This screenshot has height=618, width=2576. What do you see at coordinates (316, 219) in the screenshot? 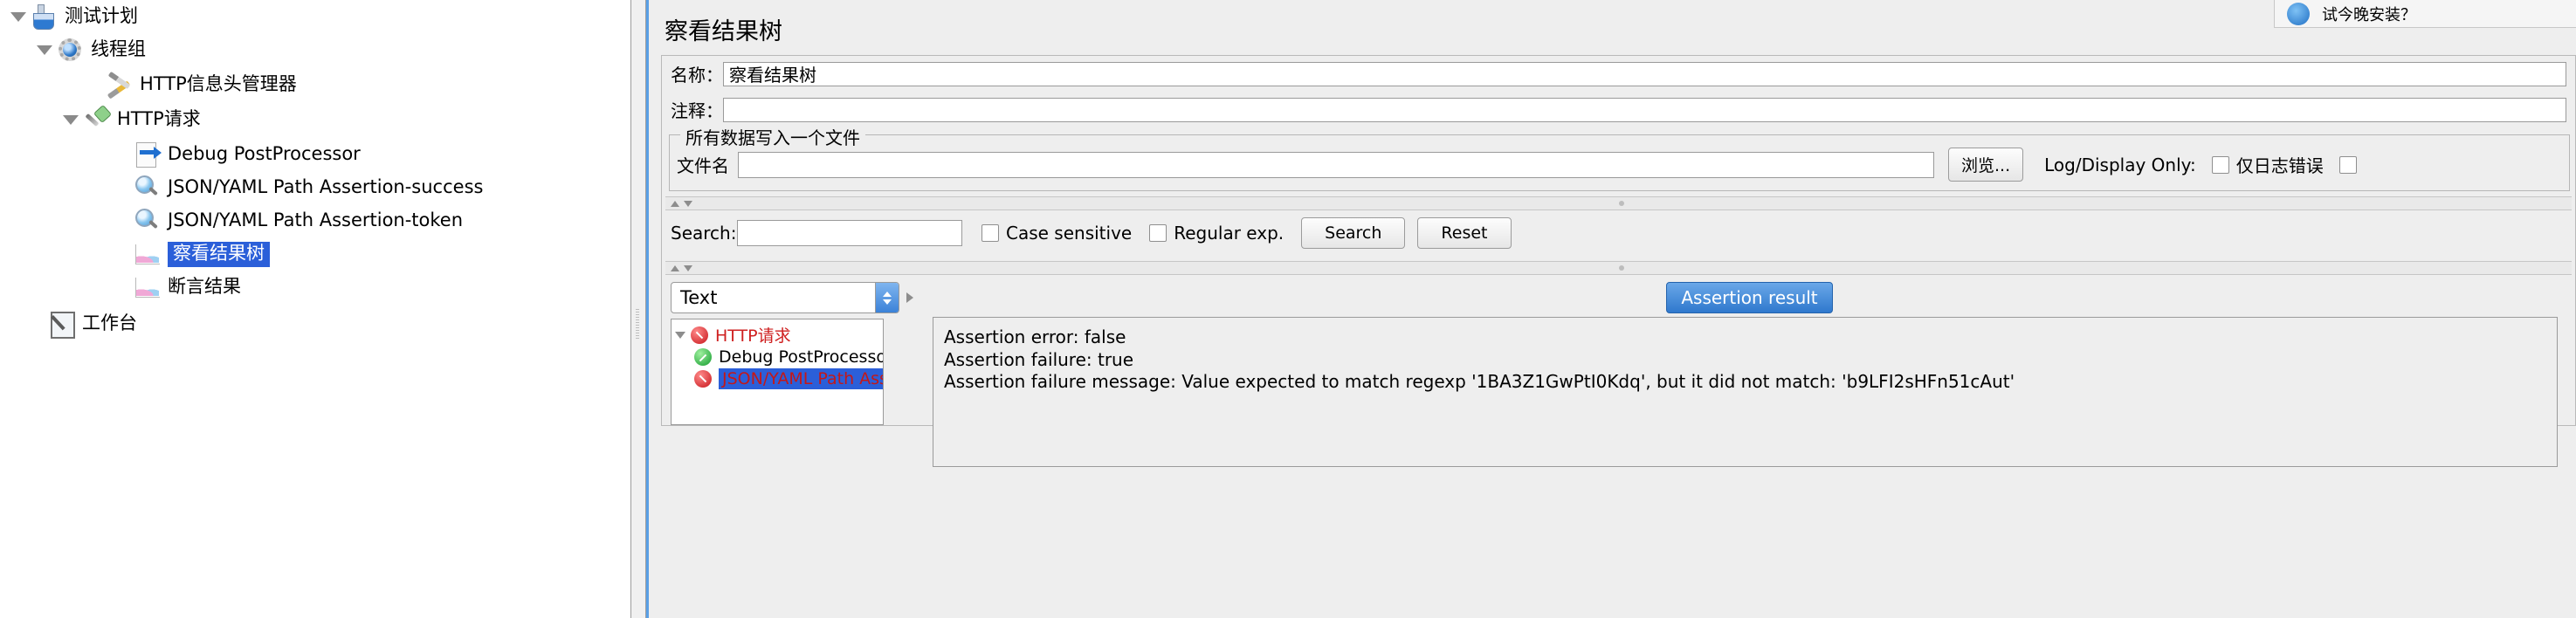
I see `tree-node-label: JSON/YAML Path Assertion-token` at bounding box center [316, 219].